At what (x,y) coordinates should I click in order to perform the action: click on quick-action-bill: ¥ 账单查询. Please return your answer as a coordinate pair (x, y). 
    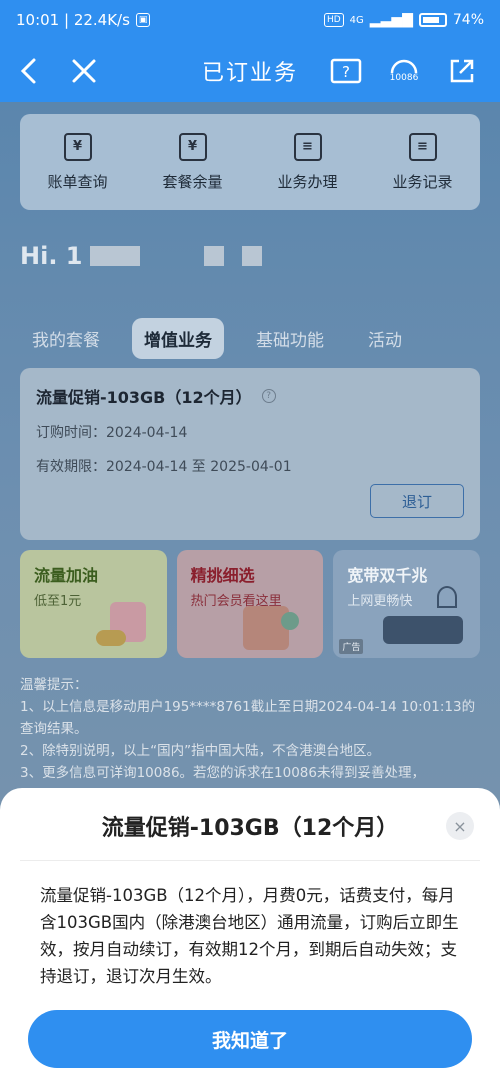
    Looking at the image, I should click on (77, 162).